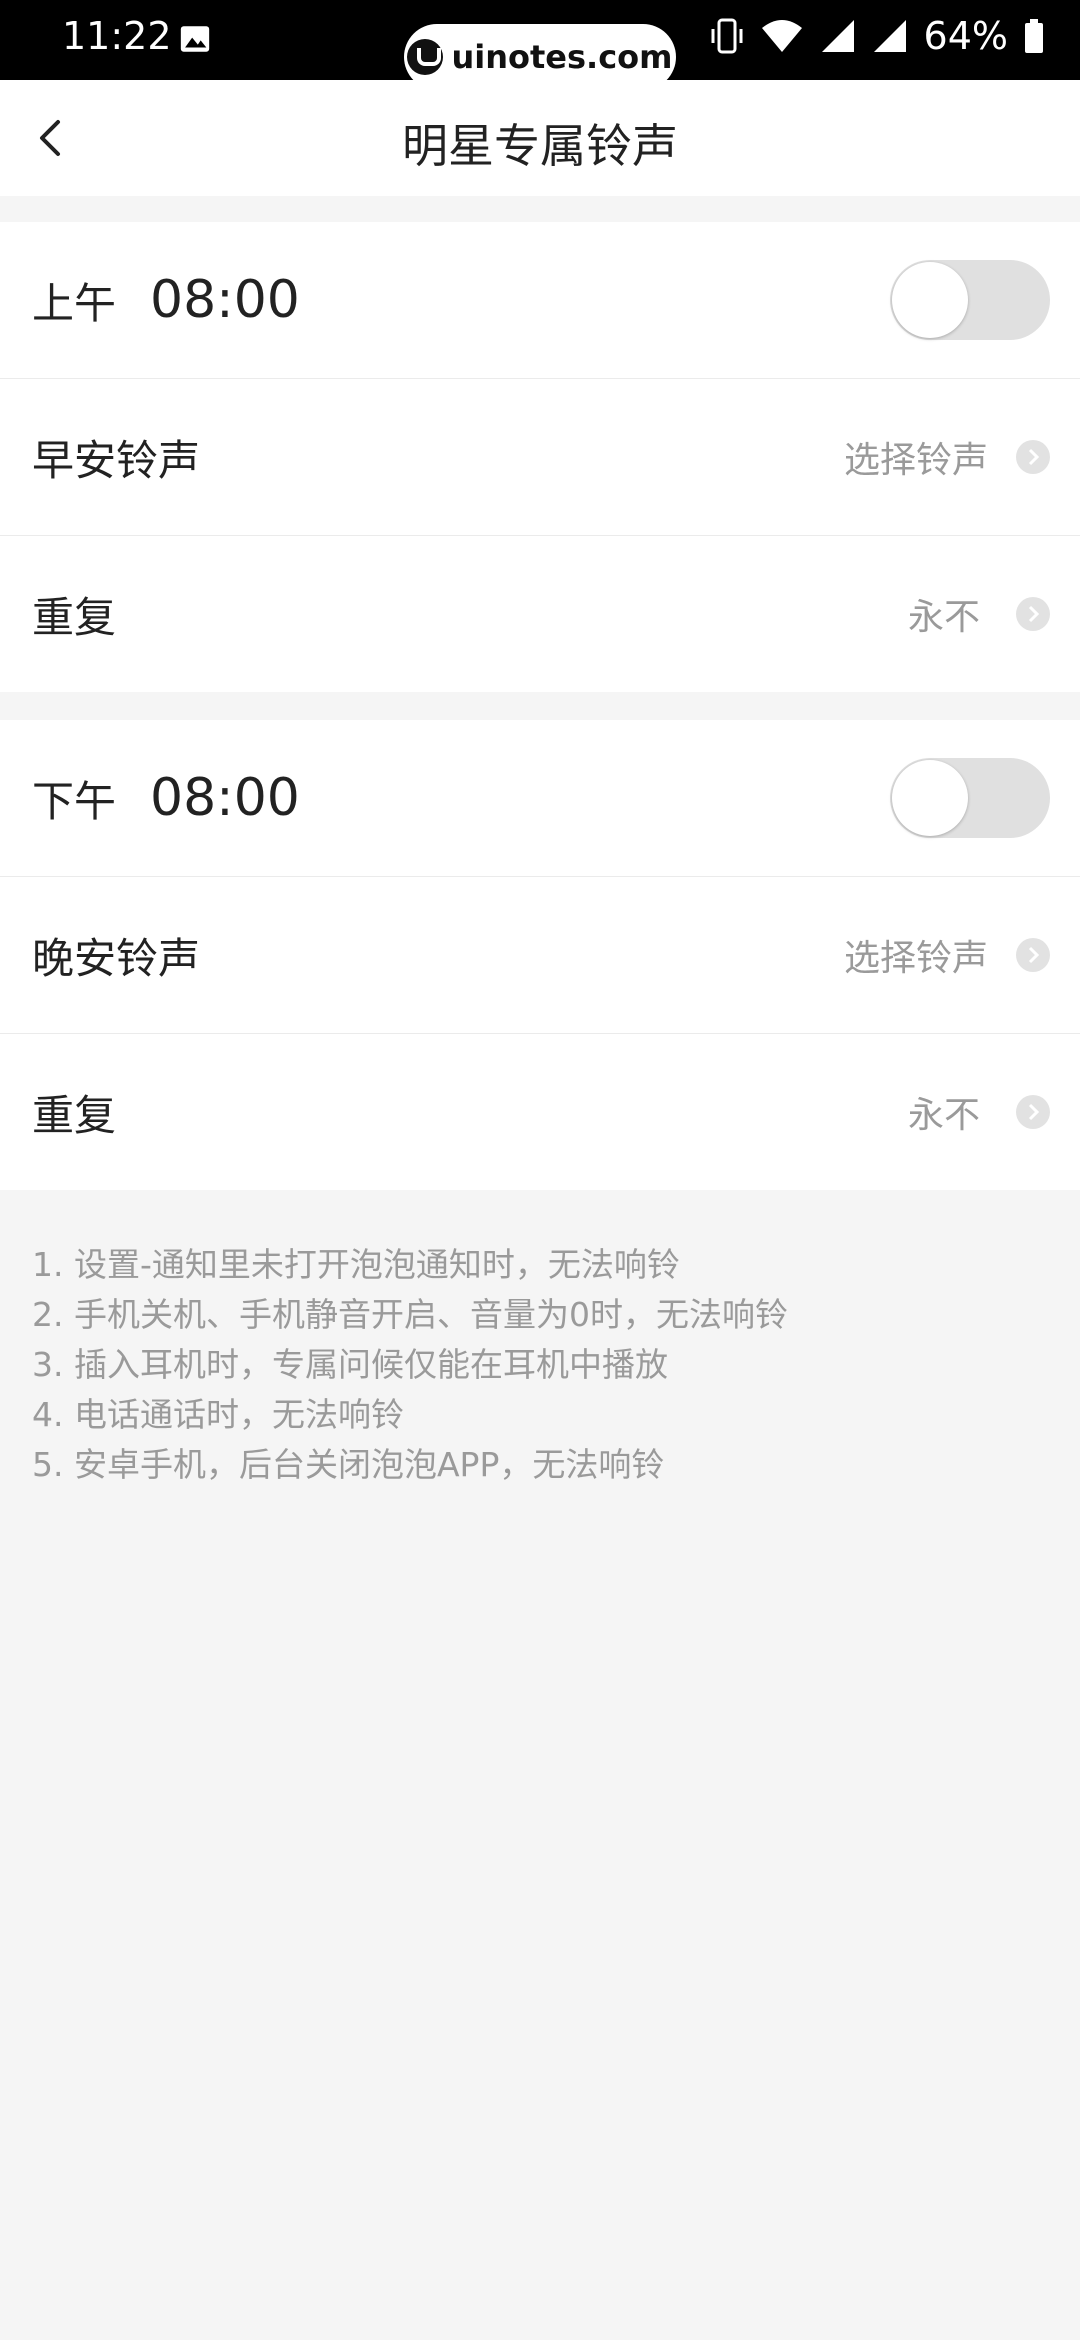  I want to click on evening-ringtone-value: 选择铃声, so click(915, 958).